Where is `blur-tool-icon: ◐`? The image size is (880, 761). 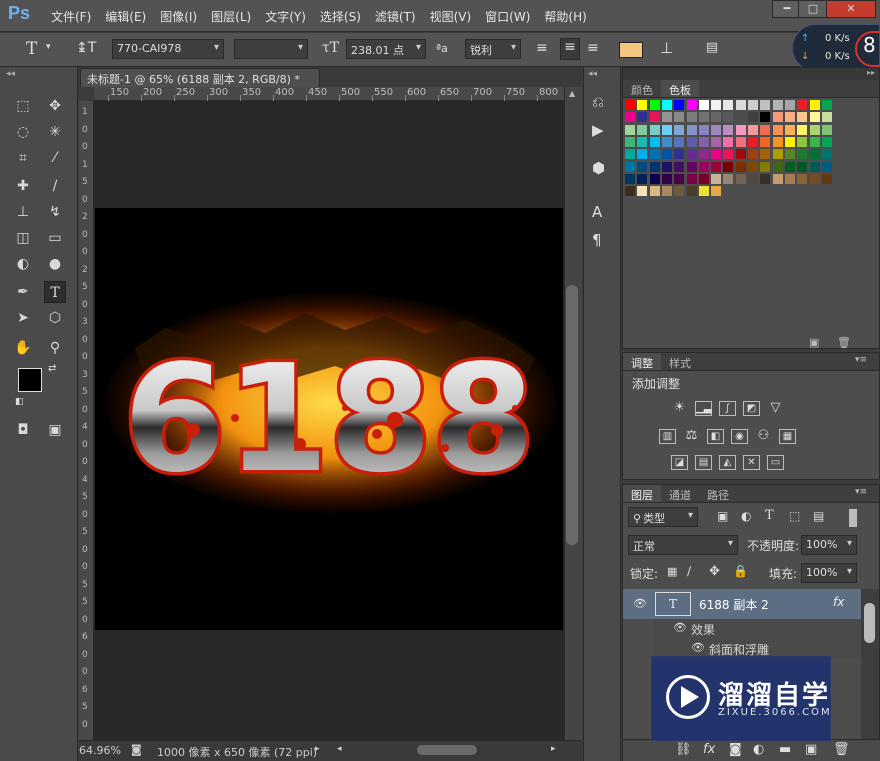
blur-tool-icon: ◐ is located at coordinates (23, 264).